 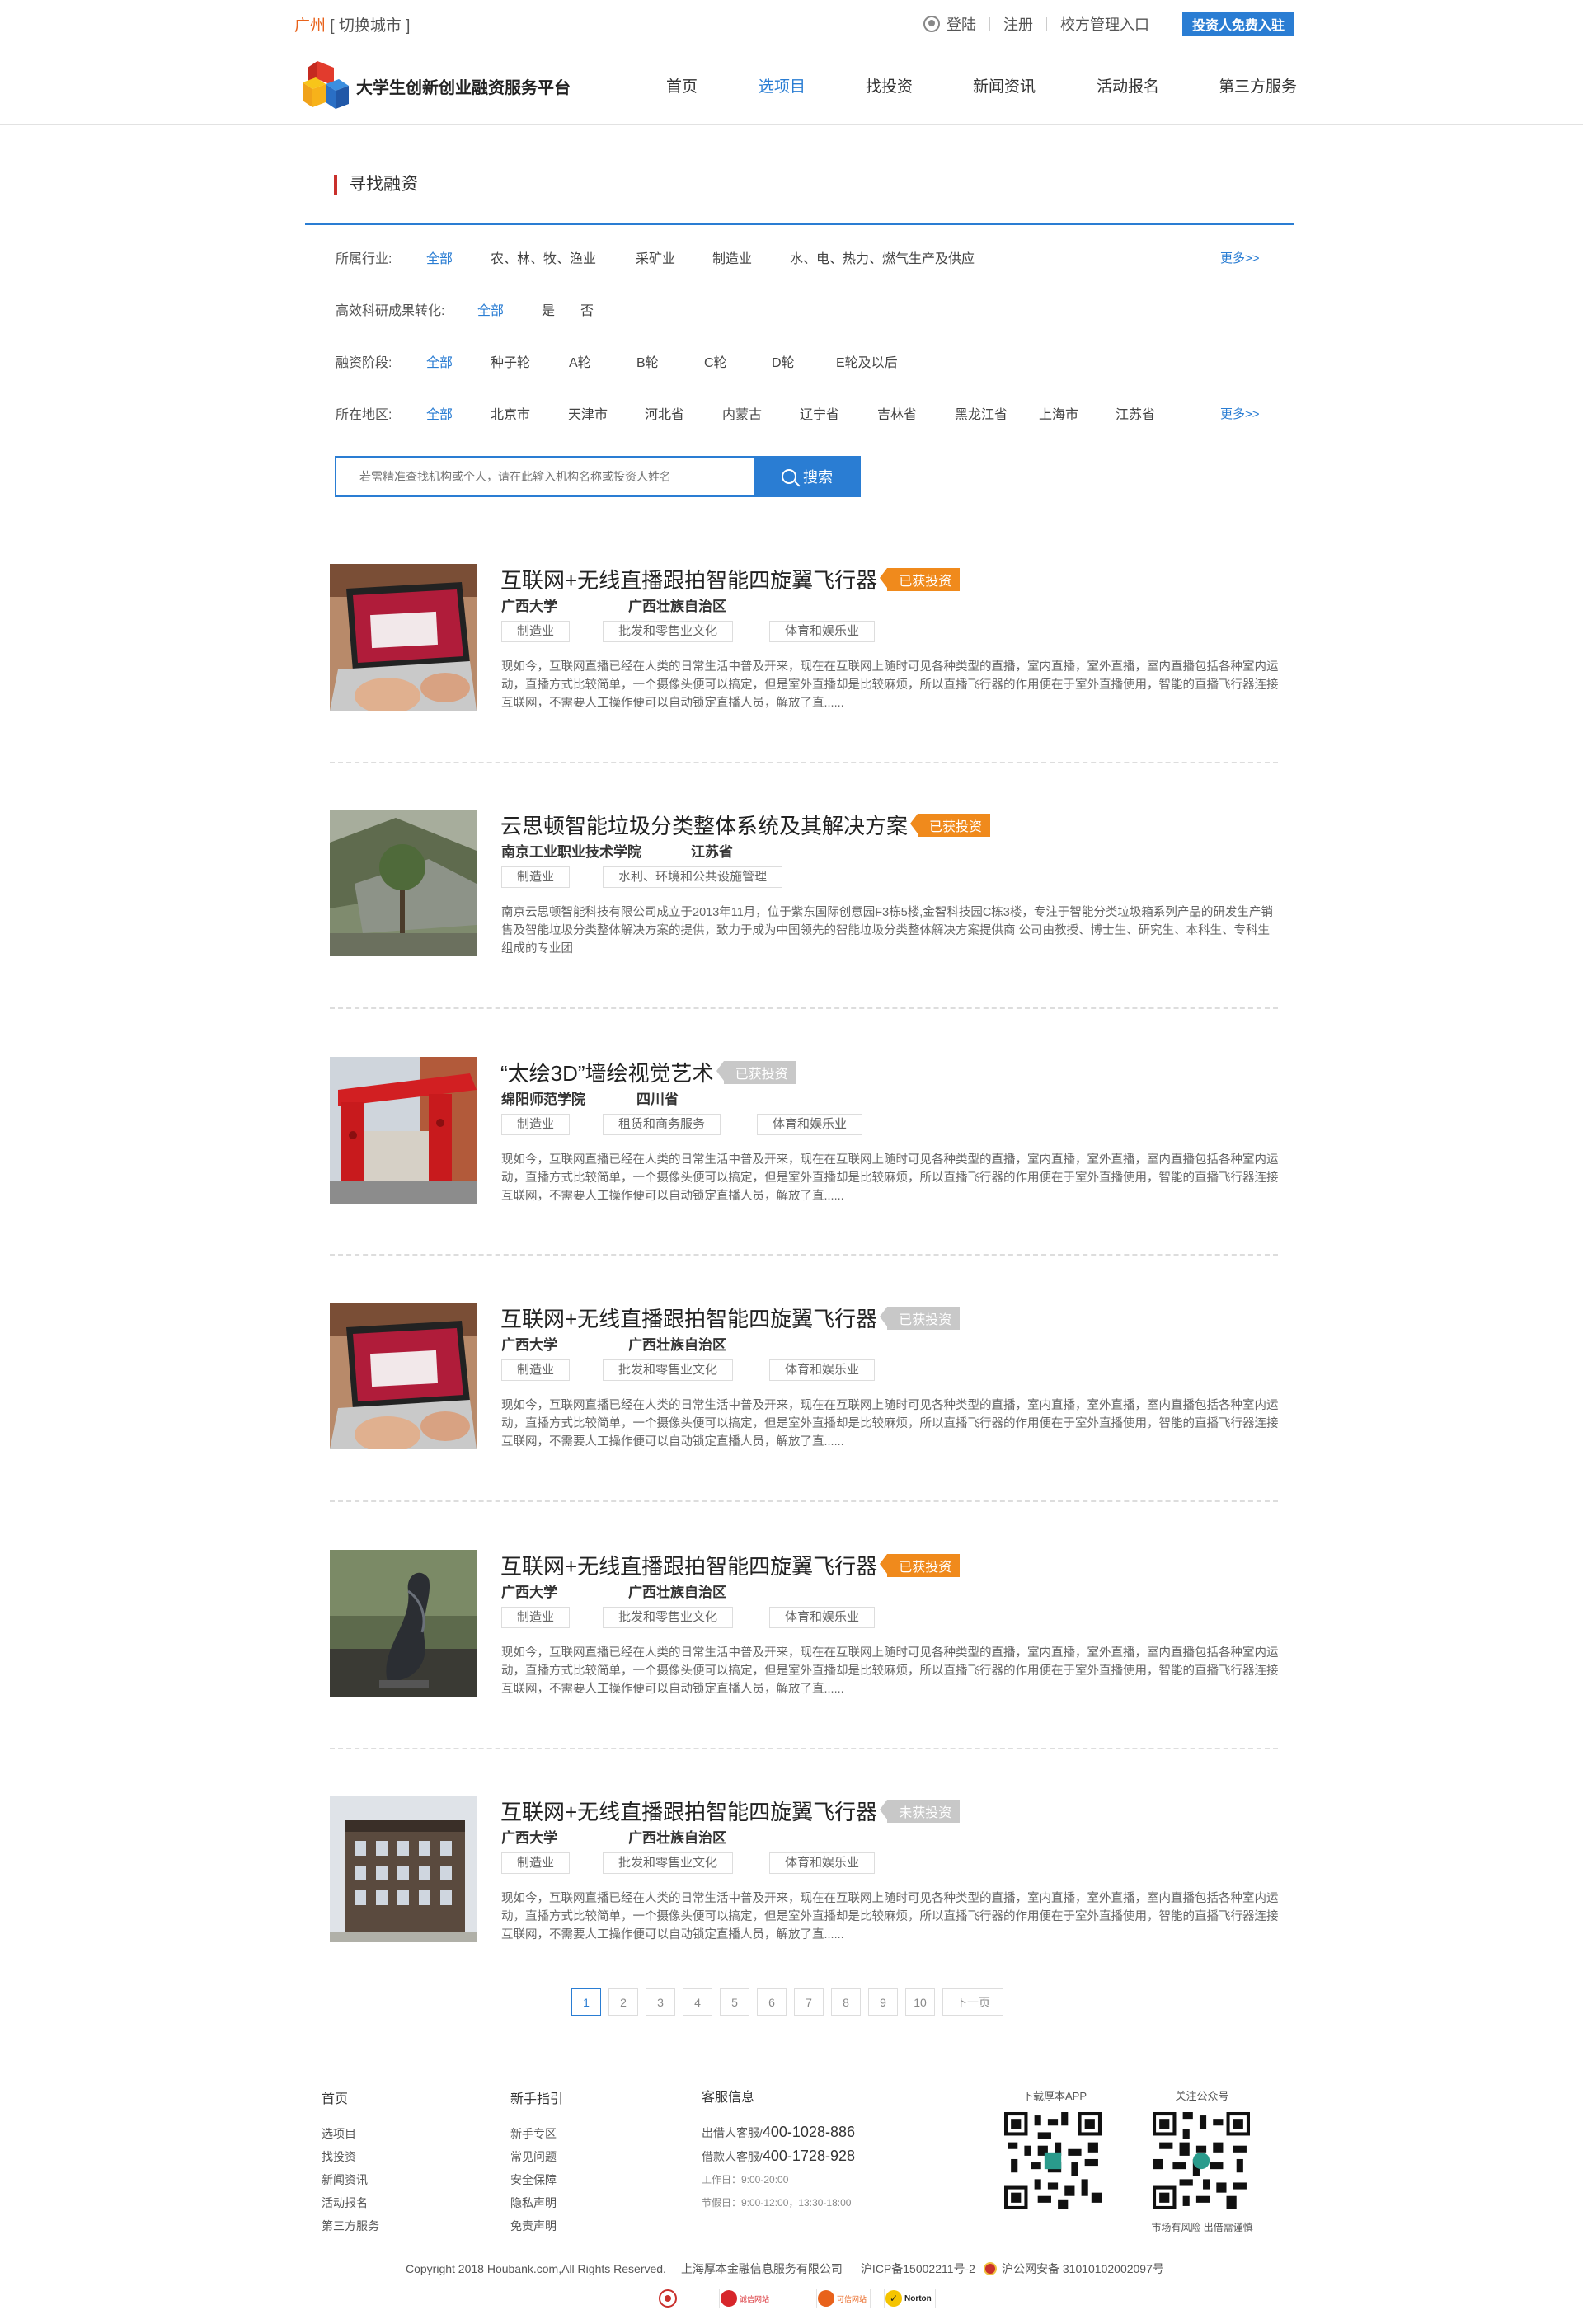 What do you see at coordinates (883, 2002) in the screenshot?
I see `page-link: 9` at bounding box center [883, 2002].